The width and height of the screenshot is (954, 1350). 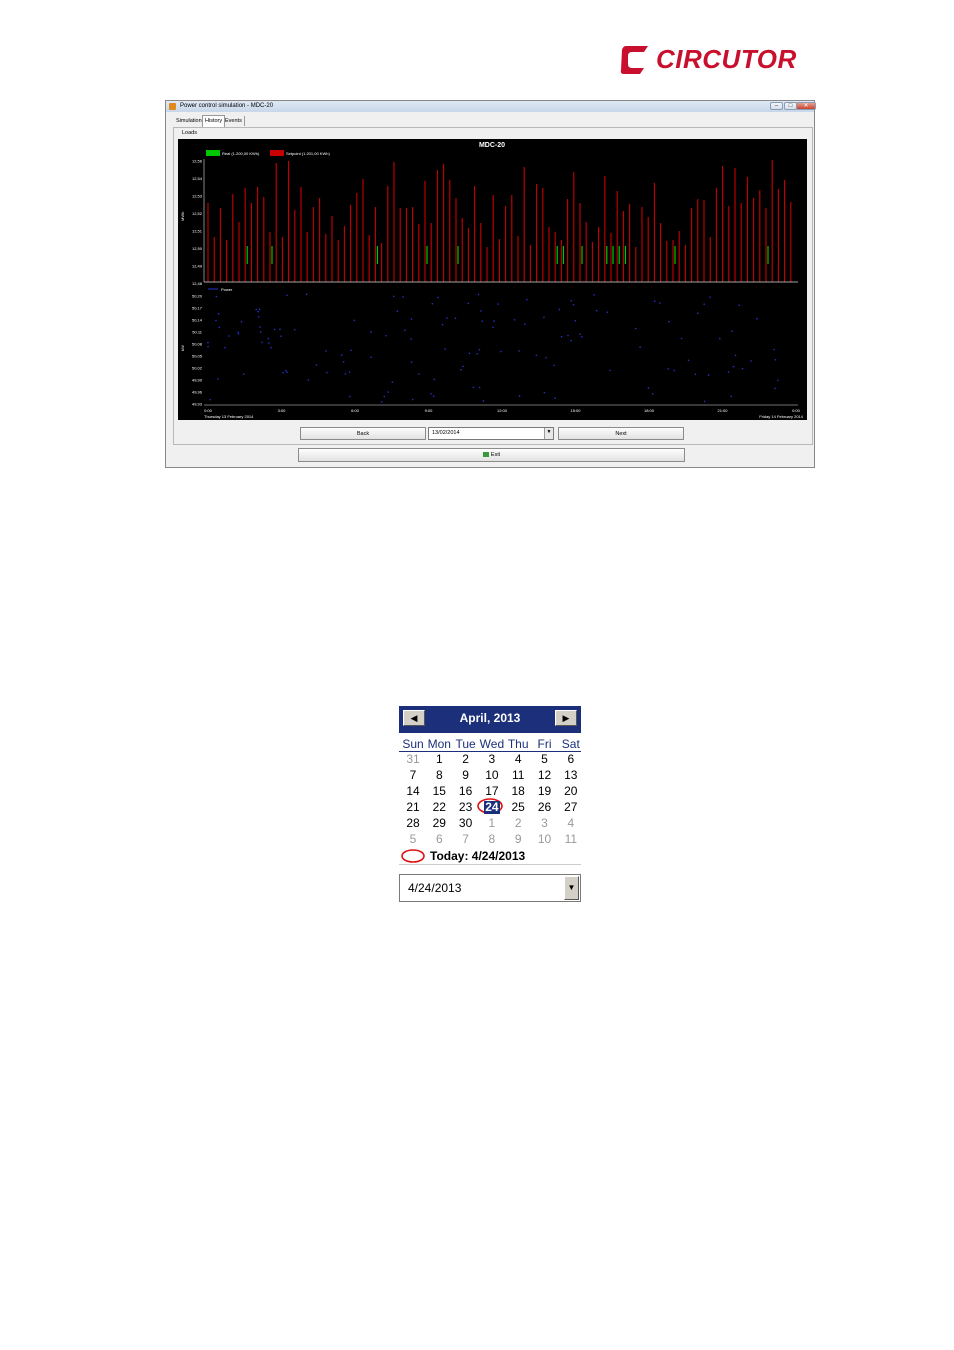 I want to click on back-button: Back, so click(x=363, y=433).